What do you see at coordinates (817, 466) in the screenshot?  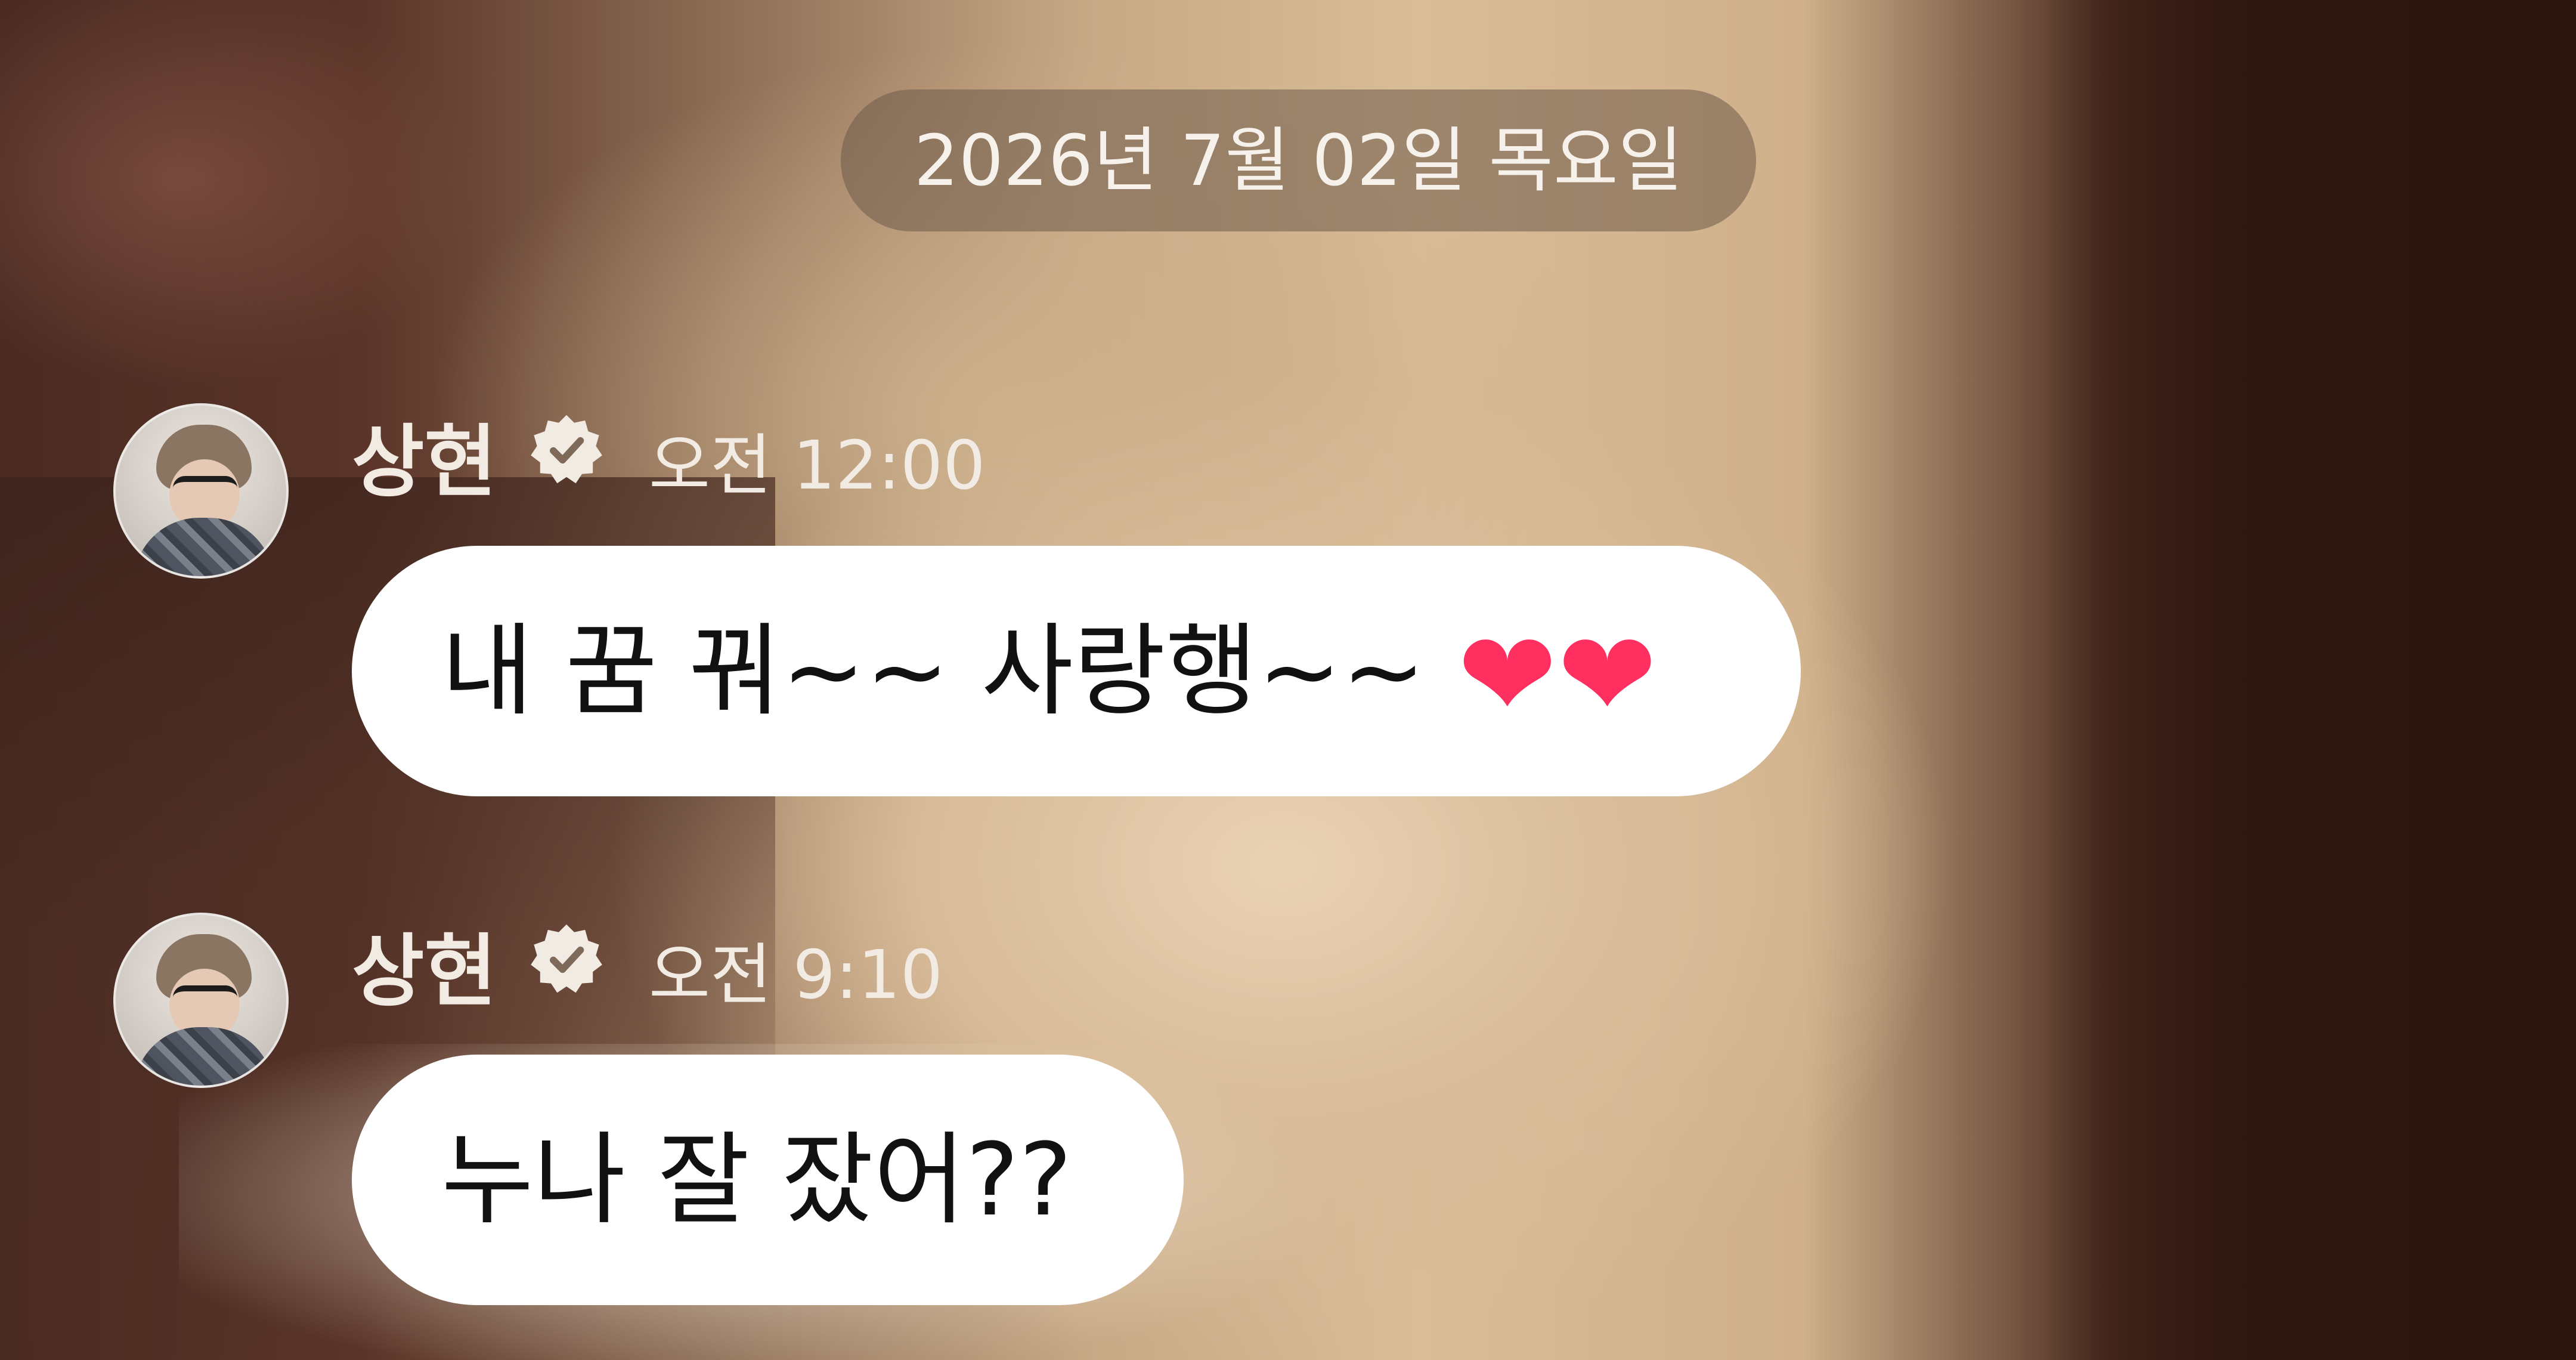 I see `message-time: 오전 12:00` at bounding box center [817, 466].